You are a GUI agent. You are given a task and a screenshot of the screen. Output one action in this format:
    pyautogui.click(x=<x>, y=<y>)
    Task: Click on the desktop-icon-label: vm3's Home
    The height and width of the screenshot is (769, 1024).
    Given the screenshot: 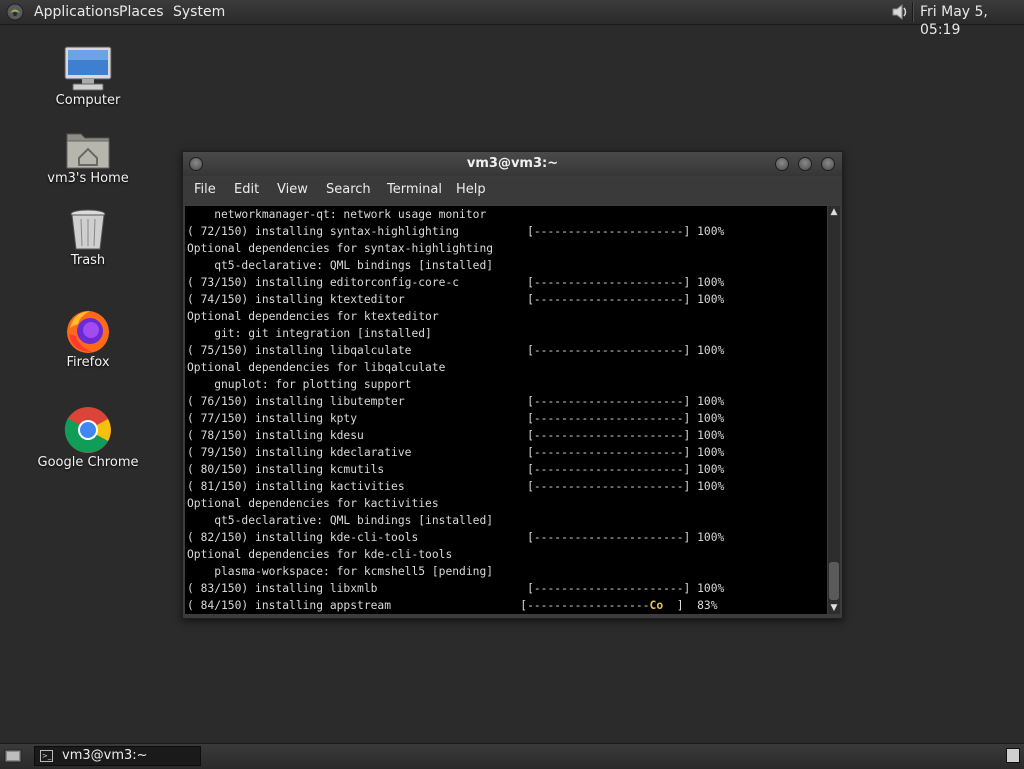 What is the action you would take?
    pyautogui.click(x=88, y=178)
    